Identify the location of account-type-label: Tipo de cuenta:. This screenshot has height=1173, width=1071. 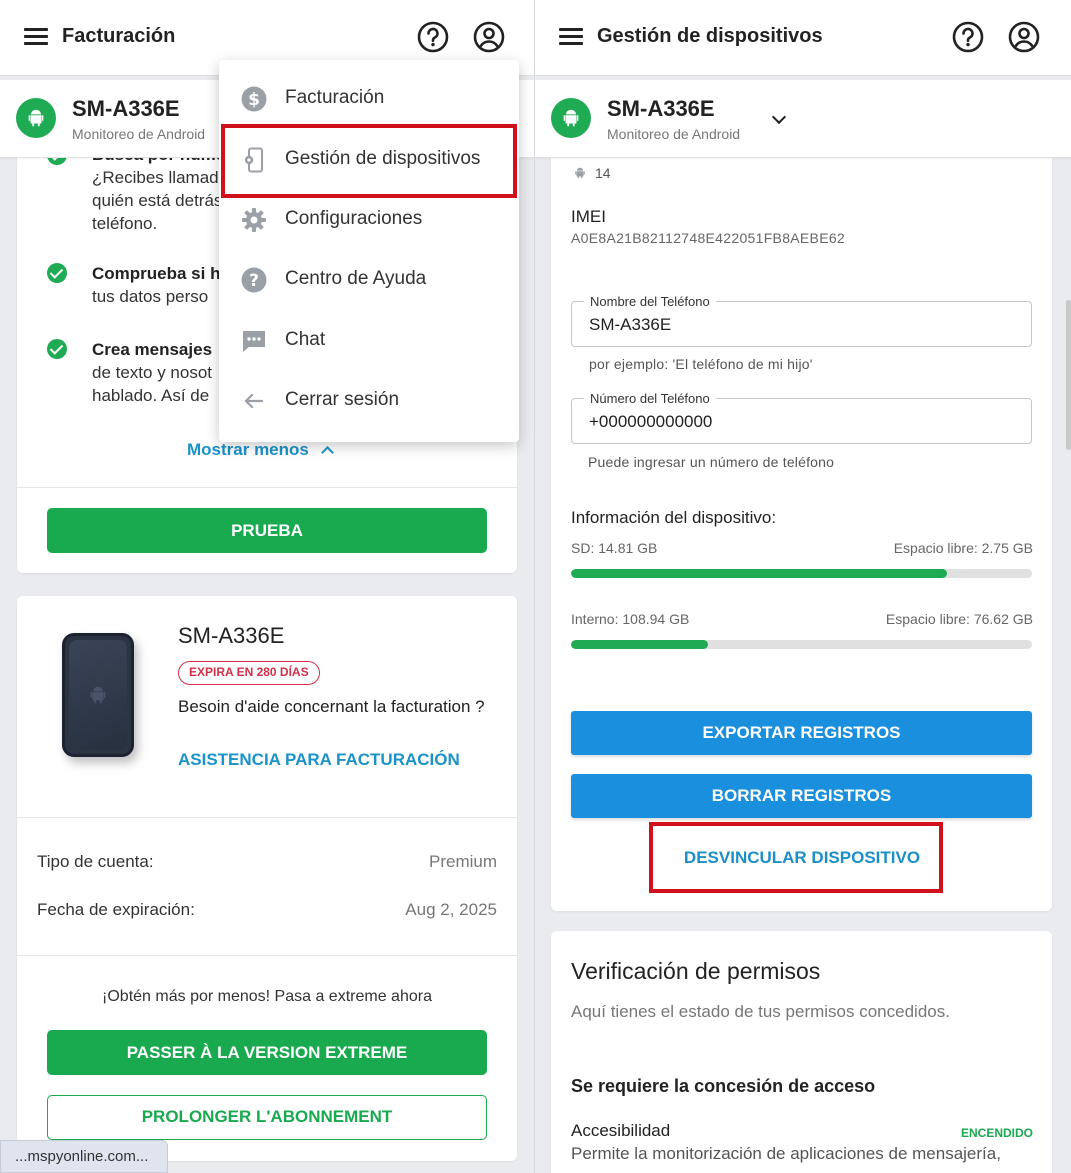
(95, 861).